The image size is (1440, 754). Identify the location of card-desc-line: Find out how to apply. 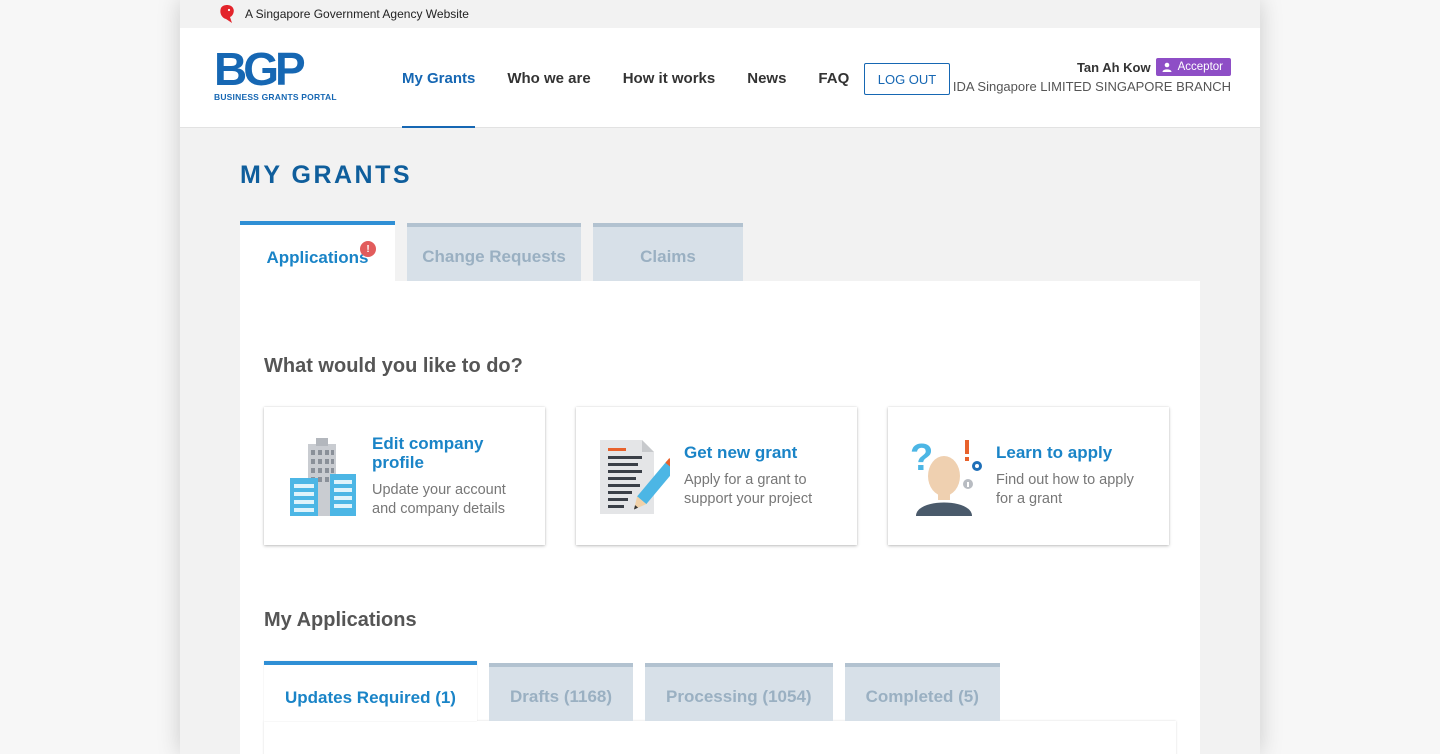
(1065, 480).